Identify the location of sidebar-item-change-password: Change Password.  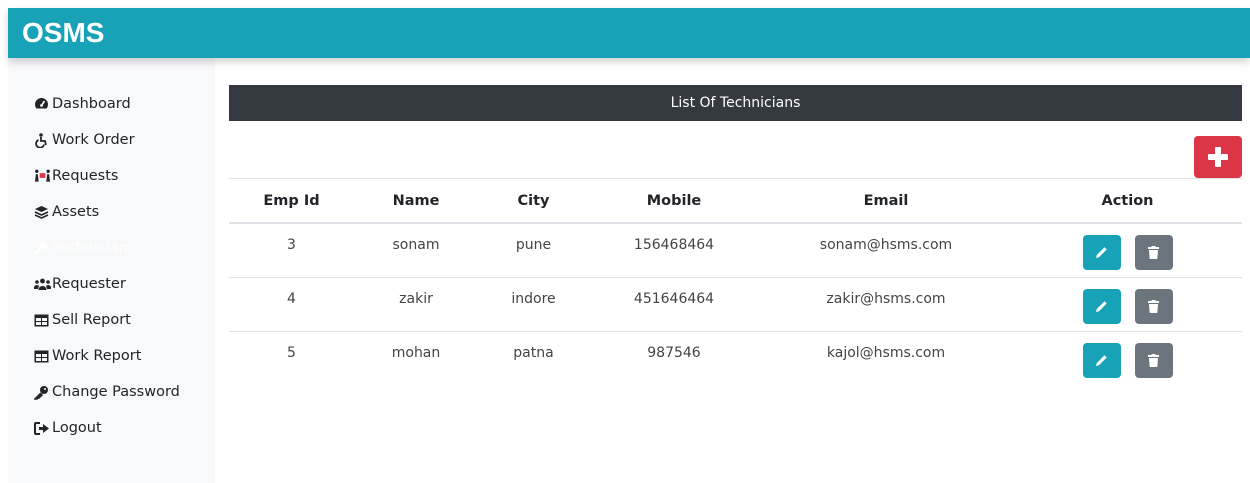
(107, 392).